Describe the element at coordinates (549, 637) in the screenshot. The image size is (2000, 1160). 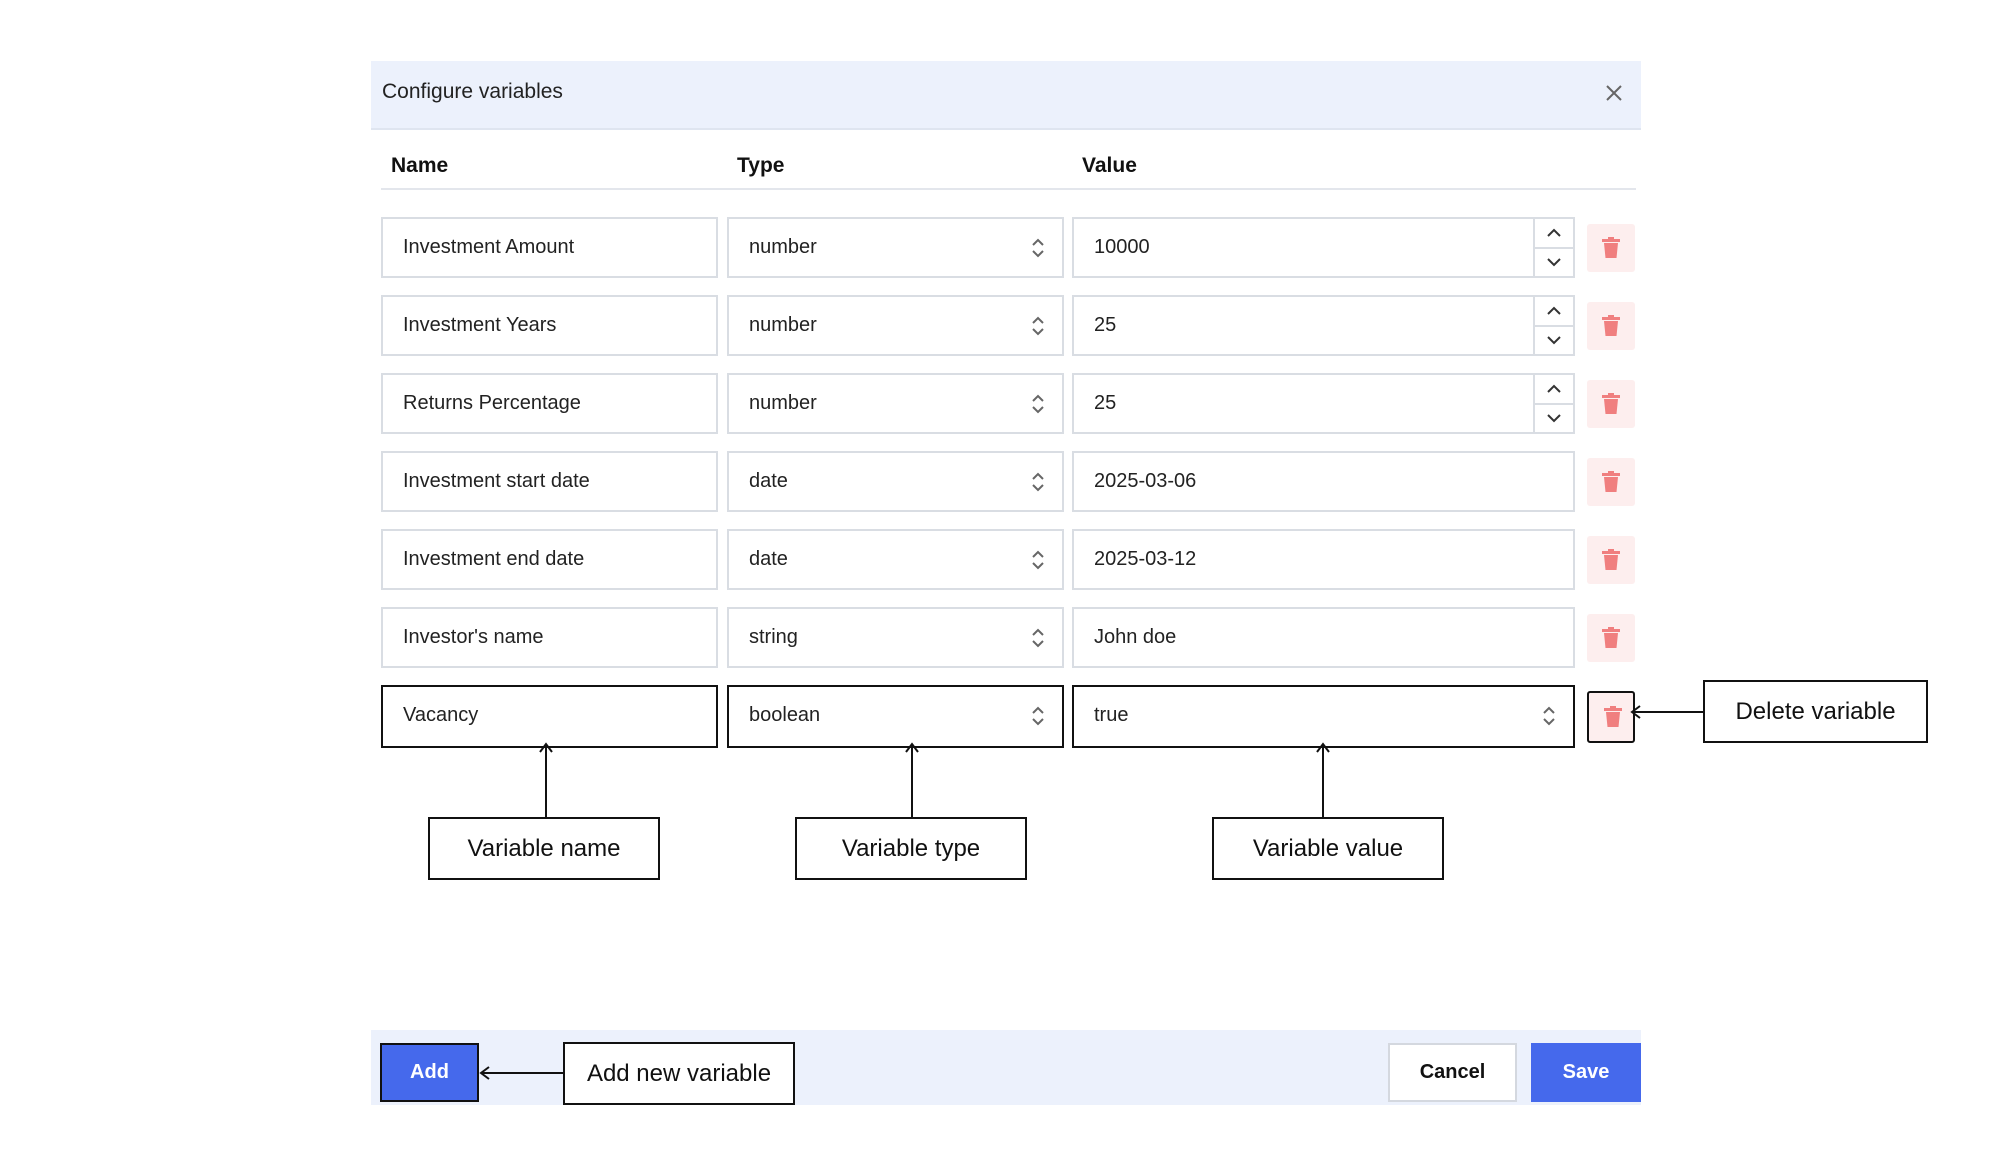
I see `variable-name-input: Investor's name` at that location.